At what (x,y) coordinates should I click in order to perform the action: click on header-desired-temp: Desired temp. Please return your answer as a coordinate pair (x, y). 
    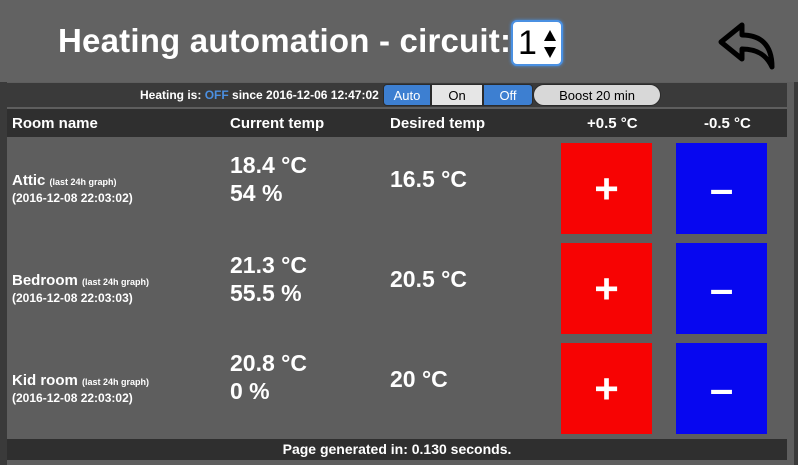
    Looking at the image, I should click on (438, 123).